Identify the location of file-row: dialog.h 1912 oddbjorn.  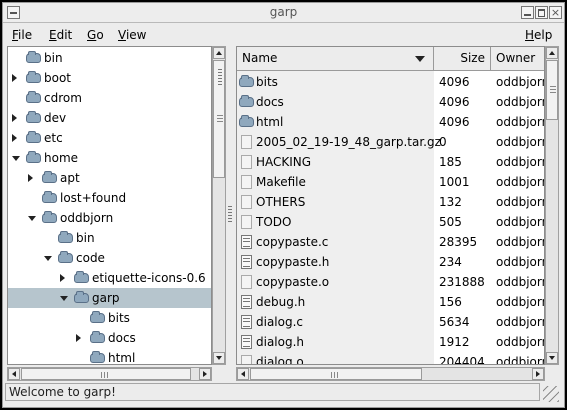
(390, 342).